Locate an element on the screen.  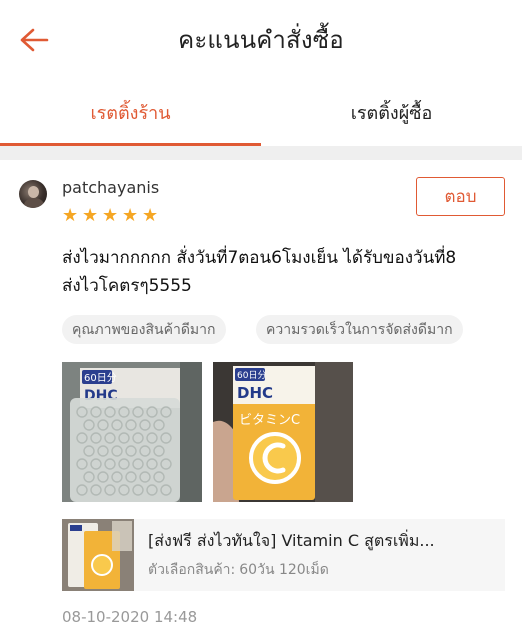
product-variant-value: 60วัน 120เม็ด is located at coordinates (284, 570).